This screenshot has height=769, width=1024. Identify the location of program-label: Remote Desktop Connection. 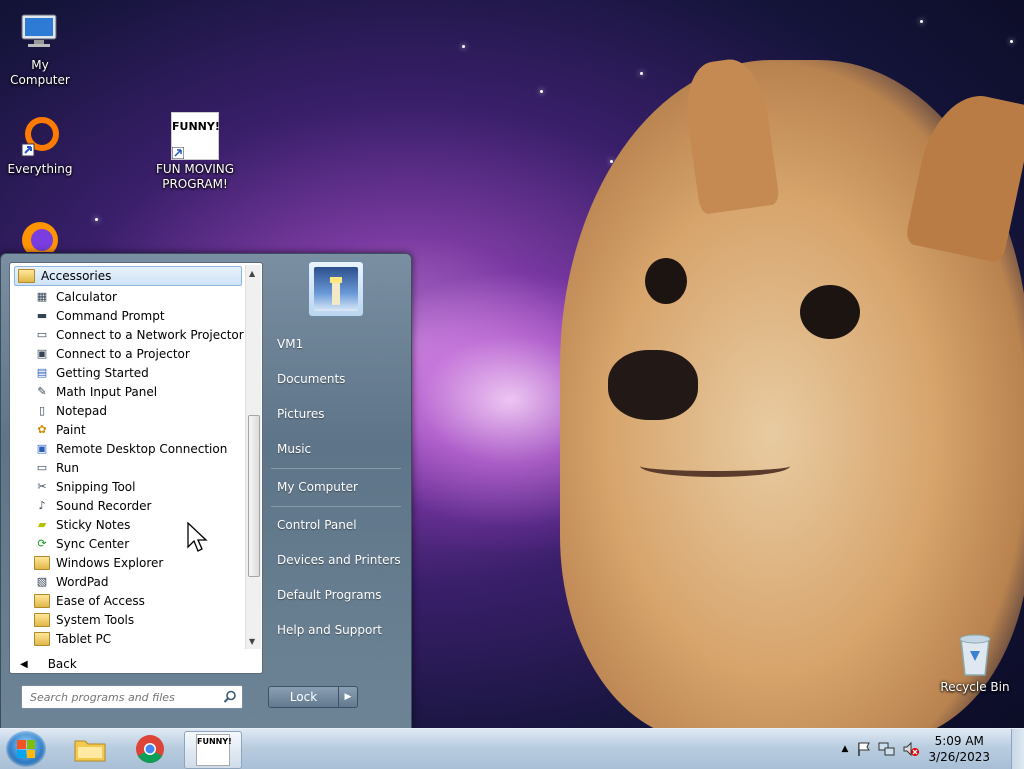
(142, 448).